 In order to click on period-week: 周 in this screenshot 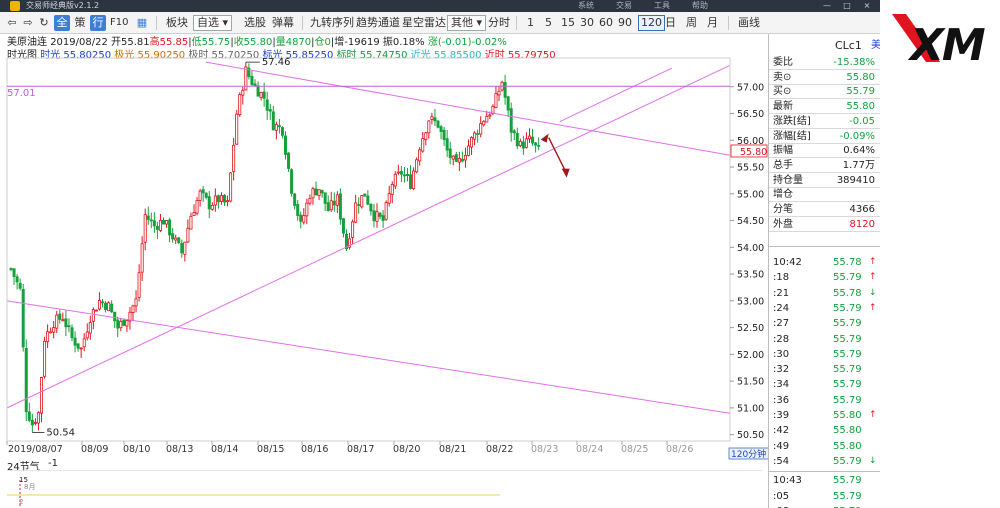, I will do `click(691, 23)`.